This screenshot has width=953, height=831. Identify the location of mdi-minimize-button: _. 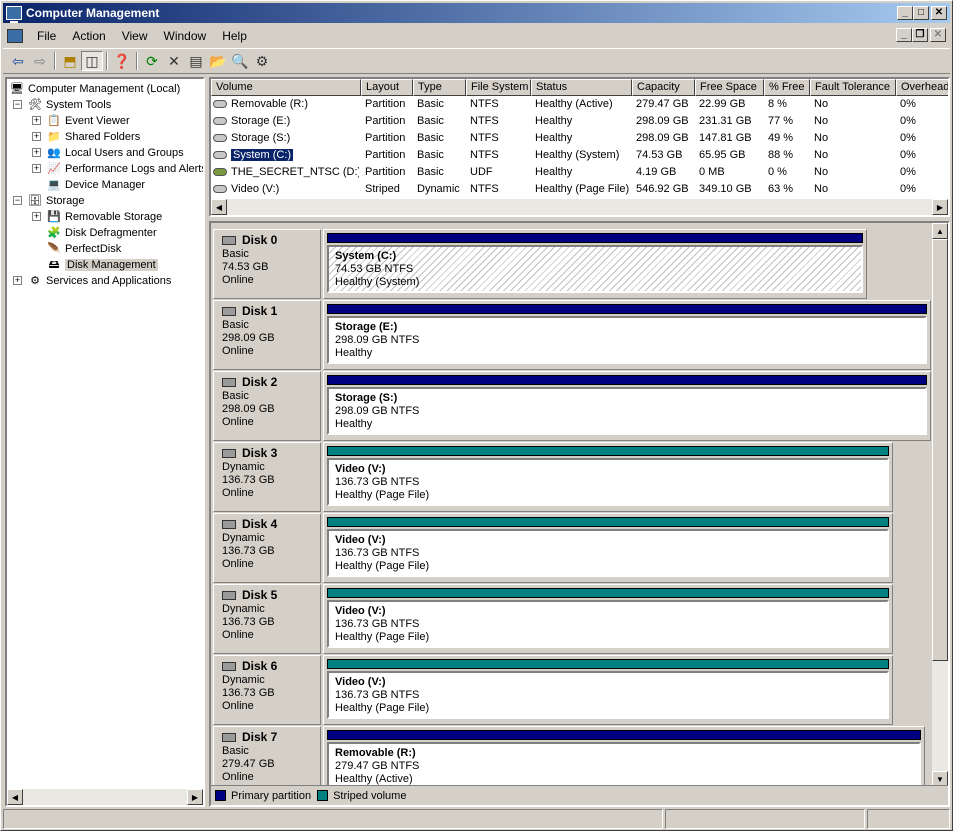
(904, 35).